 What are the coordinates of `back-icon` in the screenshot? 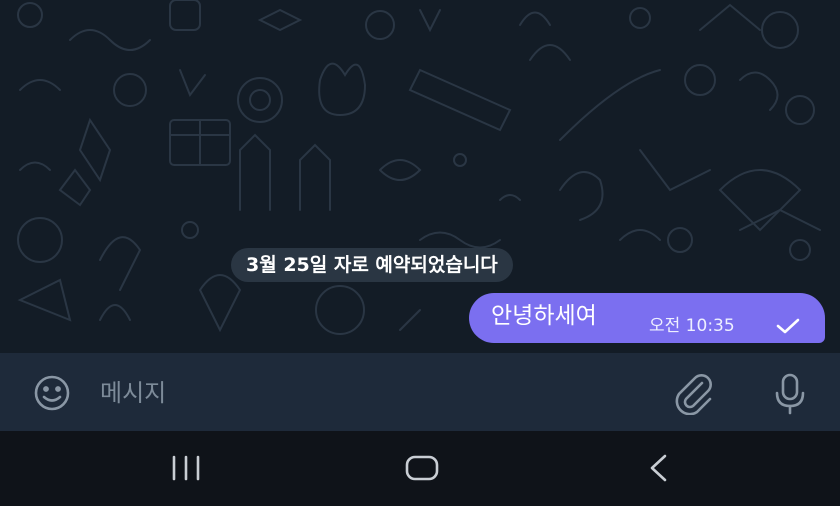 It's located at (658, 468).